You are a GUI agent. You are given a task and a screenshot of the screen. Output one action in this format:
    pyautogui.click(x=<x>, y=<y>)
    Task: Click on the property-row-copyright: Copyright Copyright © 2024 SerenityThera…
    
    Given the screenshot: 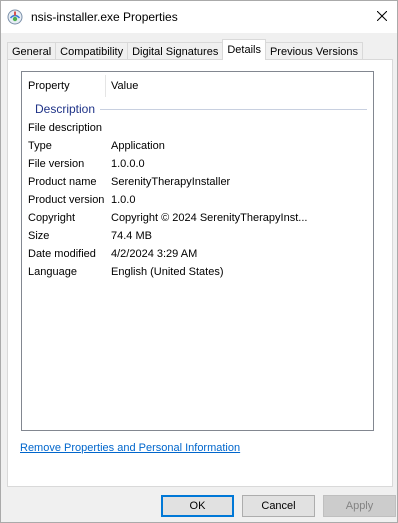 What is the action you would take?
    pyautogui.click(x=197, y=218)
    